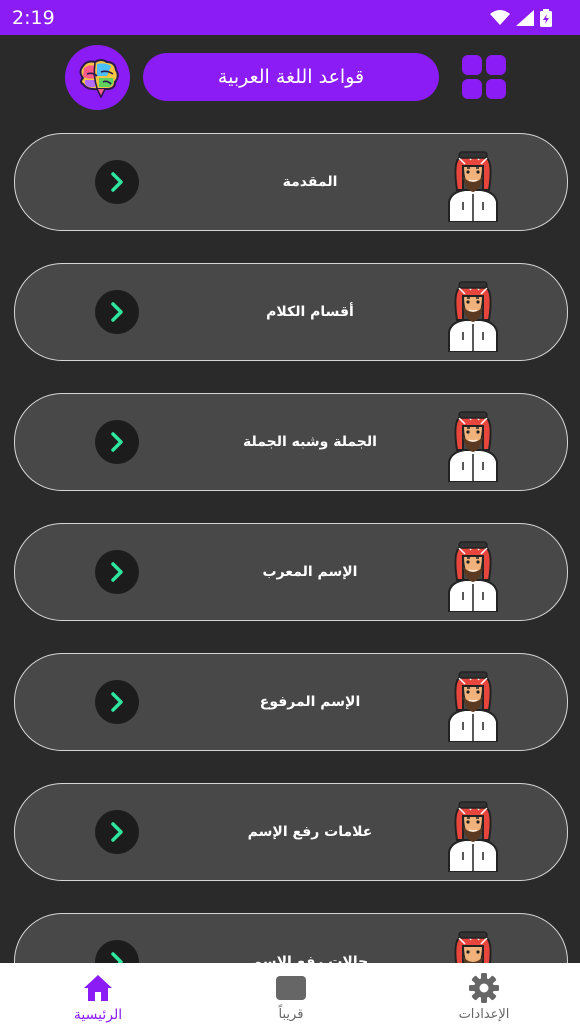  I want to click on lesson-card: الجملة وشبه الجملة, so click(291, 442).